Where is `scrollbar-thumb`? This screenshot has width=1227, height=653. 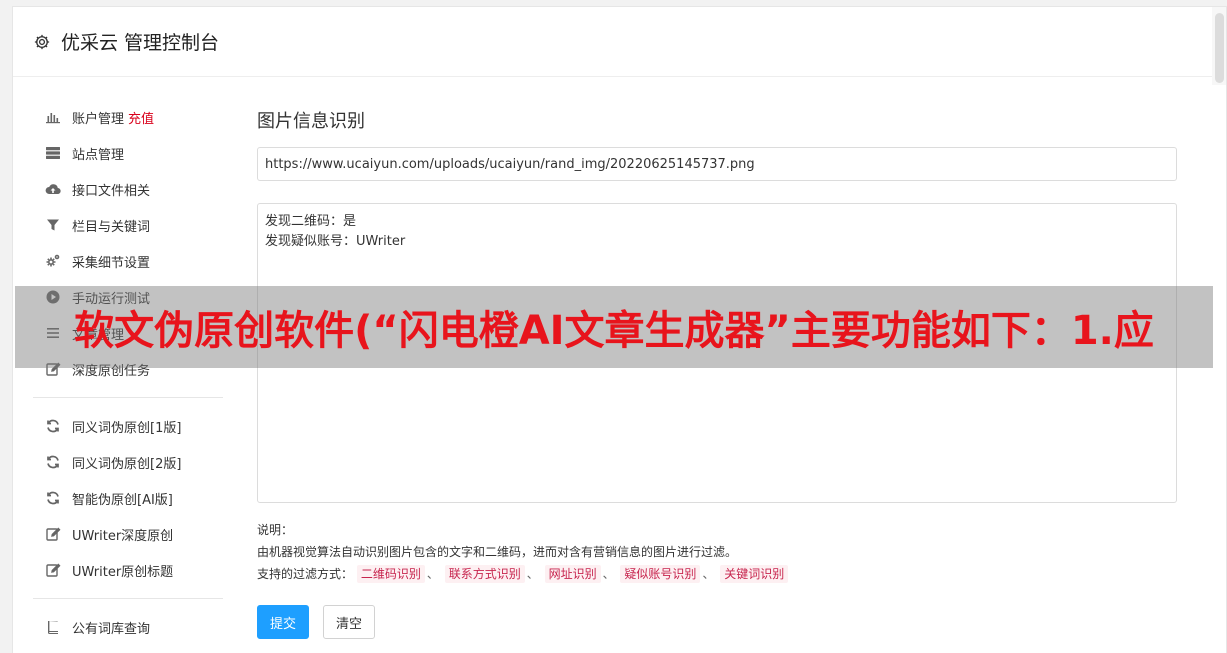
scrollbar-thumb is located at coordinates (1219, 48).